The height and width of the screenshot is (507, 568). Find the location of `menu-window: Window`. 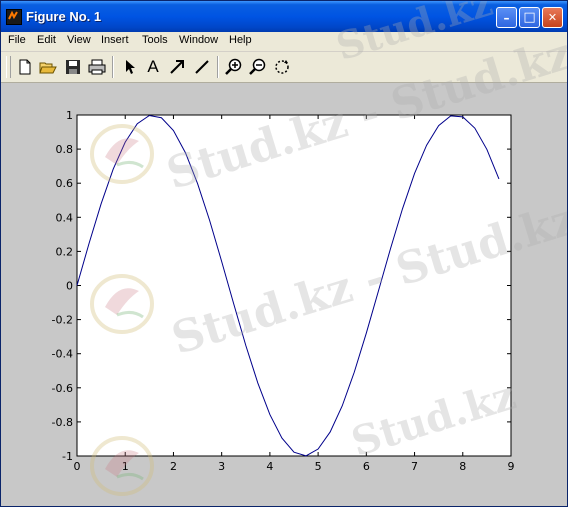

menu-window: Window is located at coordinates (198, 40).